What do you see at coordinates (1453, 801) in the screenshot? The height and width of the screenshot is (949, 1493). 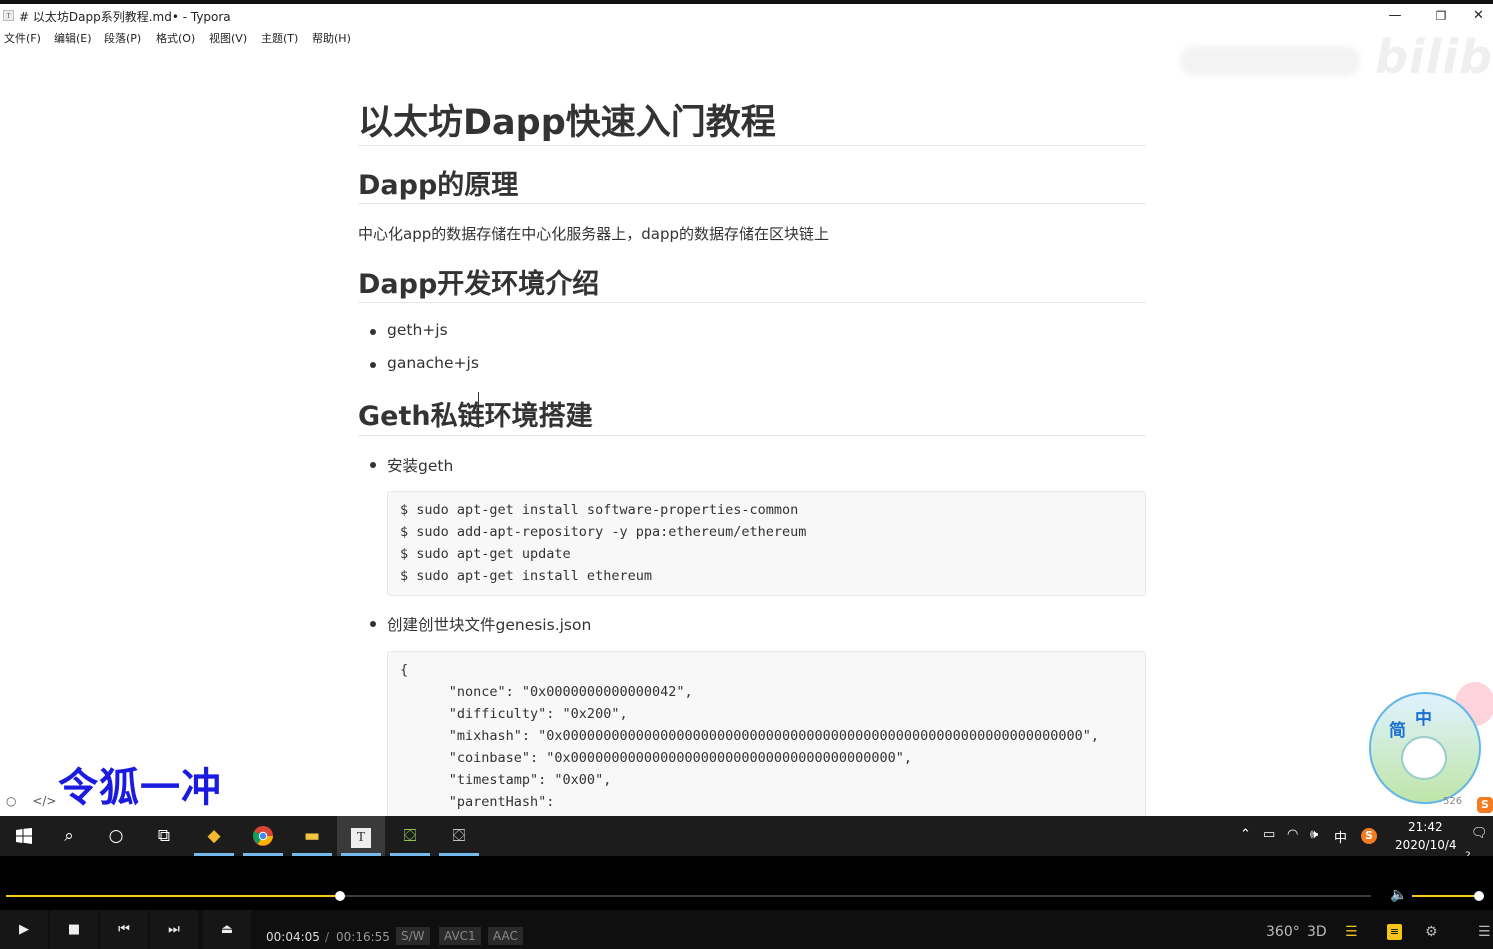 I see `sticker-count: 526` at bounding box center [1453, 801].